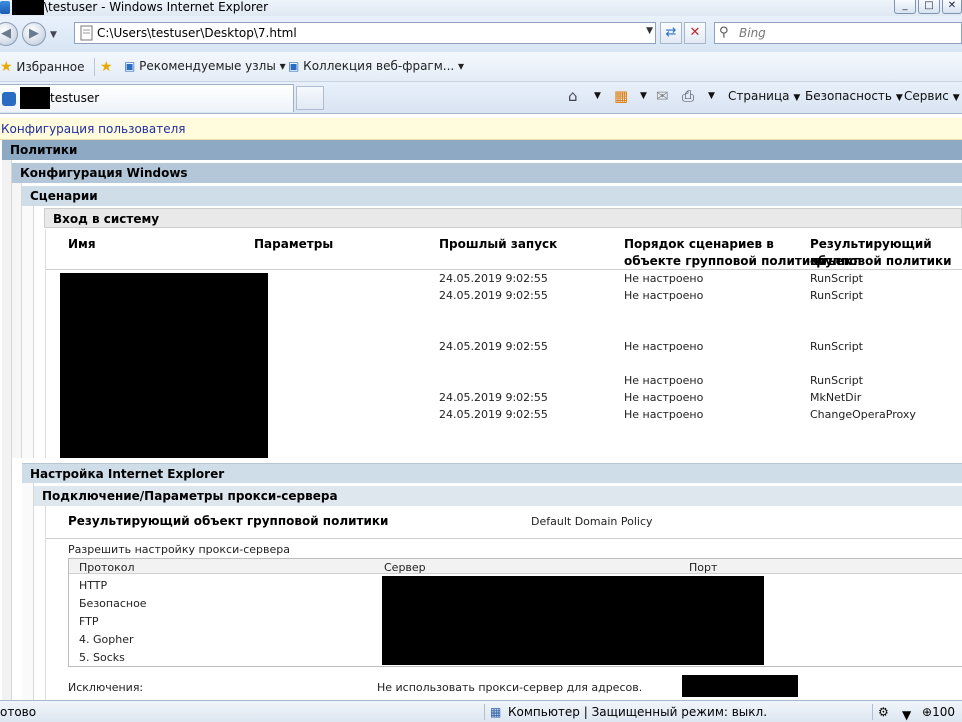 The width and height of the screenshot is (962, 722). What do you see at coordinates (228, 521) in the screenshot?
I see `gpo-label: Результирующий объект групповой политики` at bounding box center [228, 521].